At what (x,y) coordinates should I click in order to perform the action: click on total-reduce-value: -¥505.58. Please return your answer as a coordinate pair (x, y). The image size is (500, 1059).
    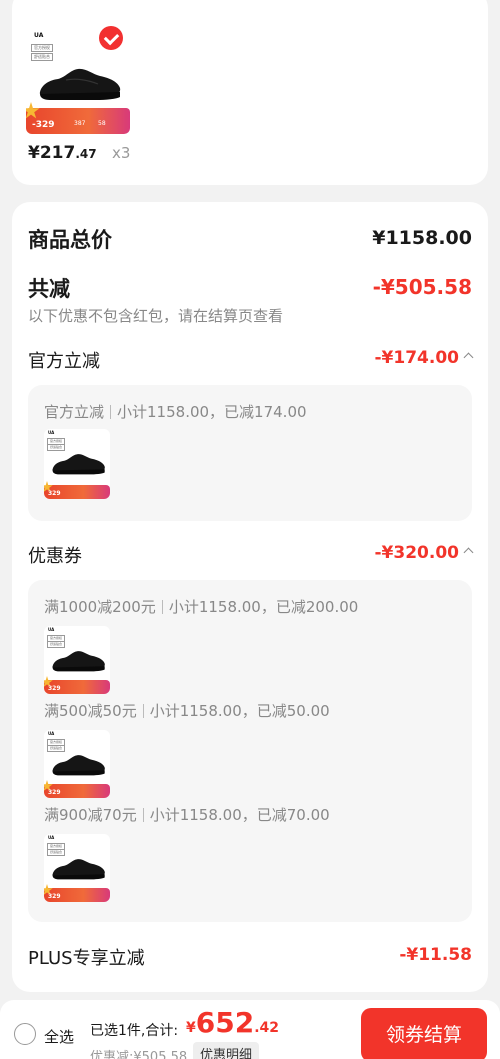
    Looking at the image, I should click on (422, 287).